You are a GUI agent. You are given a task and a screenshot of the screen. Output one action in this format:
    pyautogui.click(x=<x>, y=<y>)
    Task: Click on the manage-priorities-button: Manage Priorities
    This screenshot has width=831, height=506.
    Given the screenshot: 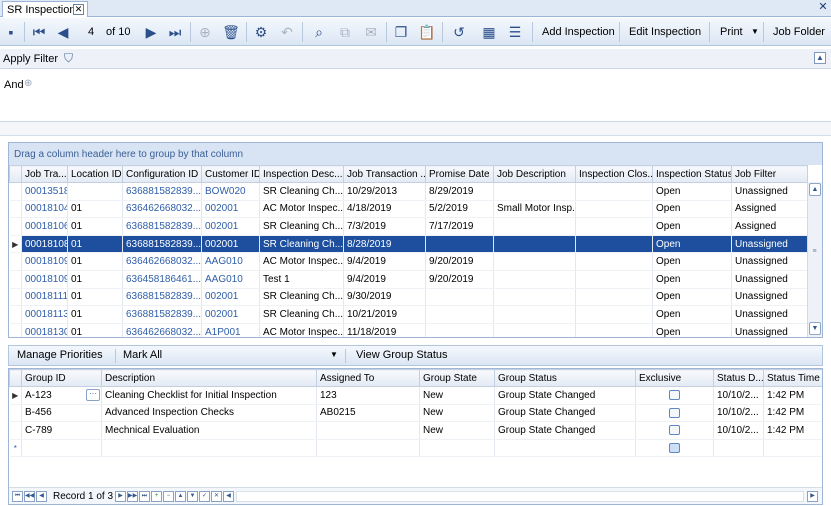 What is the action you would take?
    pyautogui.click(x=60, y=355)
    